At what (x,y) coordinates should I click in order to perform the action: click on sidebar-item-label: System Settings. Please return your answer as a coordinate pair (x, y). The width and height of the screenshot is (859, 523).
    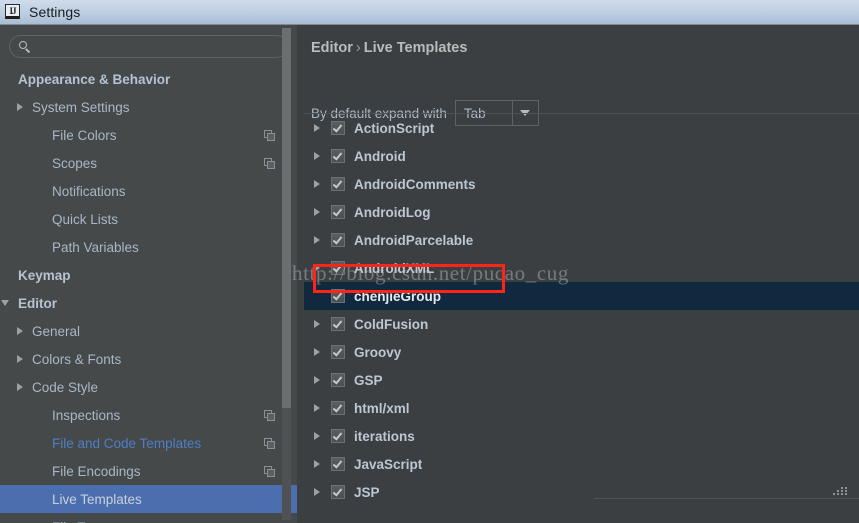
    Looking at the image, I should click on (81, 107).